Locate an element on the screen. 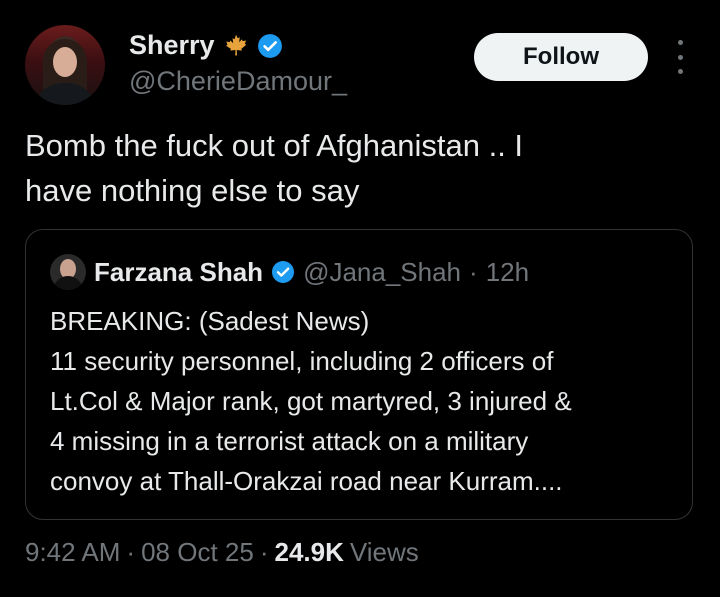 The width and height of the screenshot is (720, 597). quoted-timestamp: 12h is located at coordinates (507, 272).